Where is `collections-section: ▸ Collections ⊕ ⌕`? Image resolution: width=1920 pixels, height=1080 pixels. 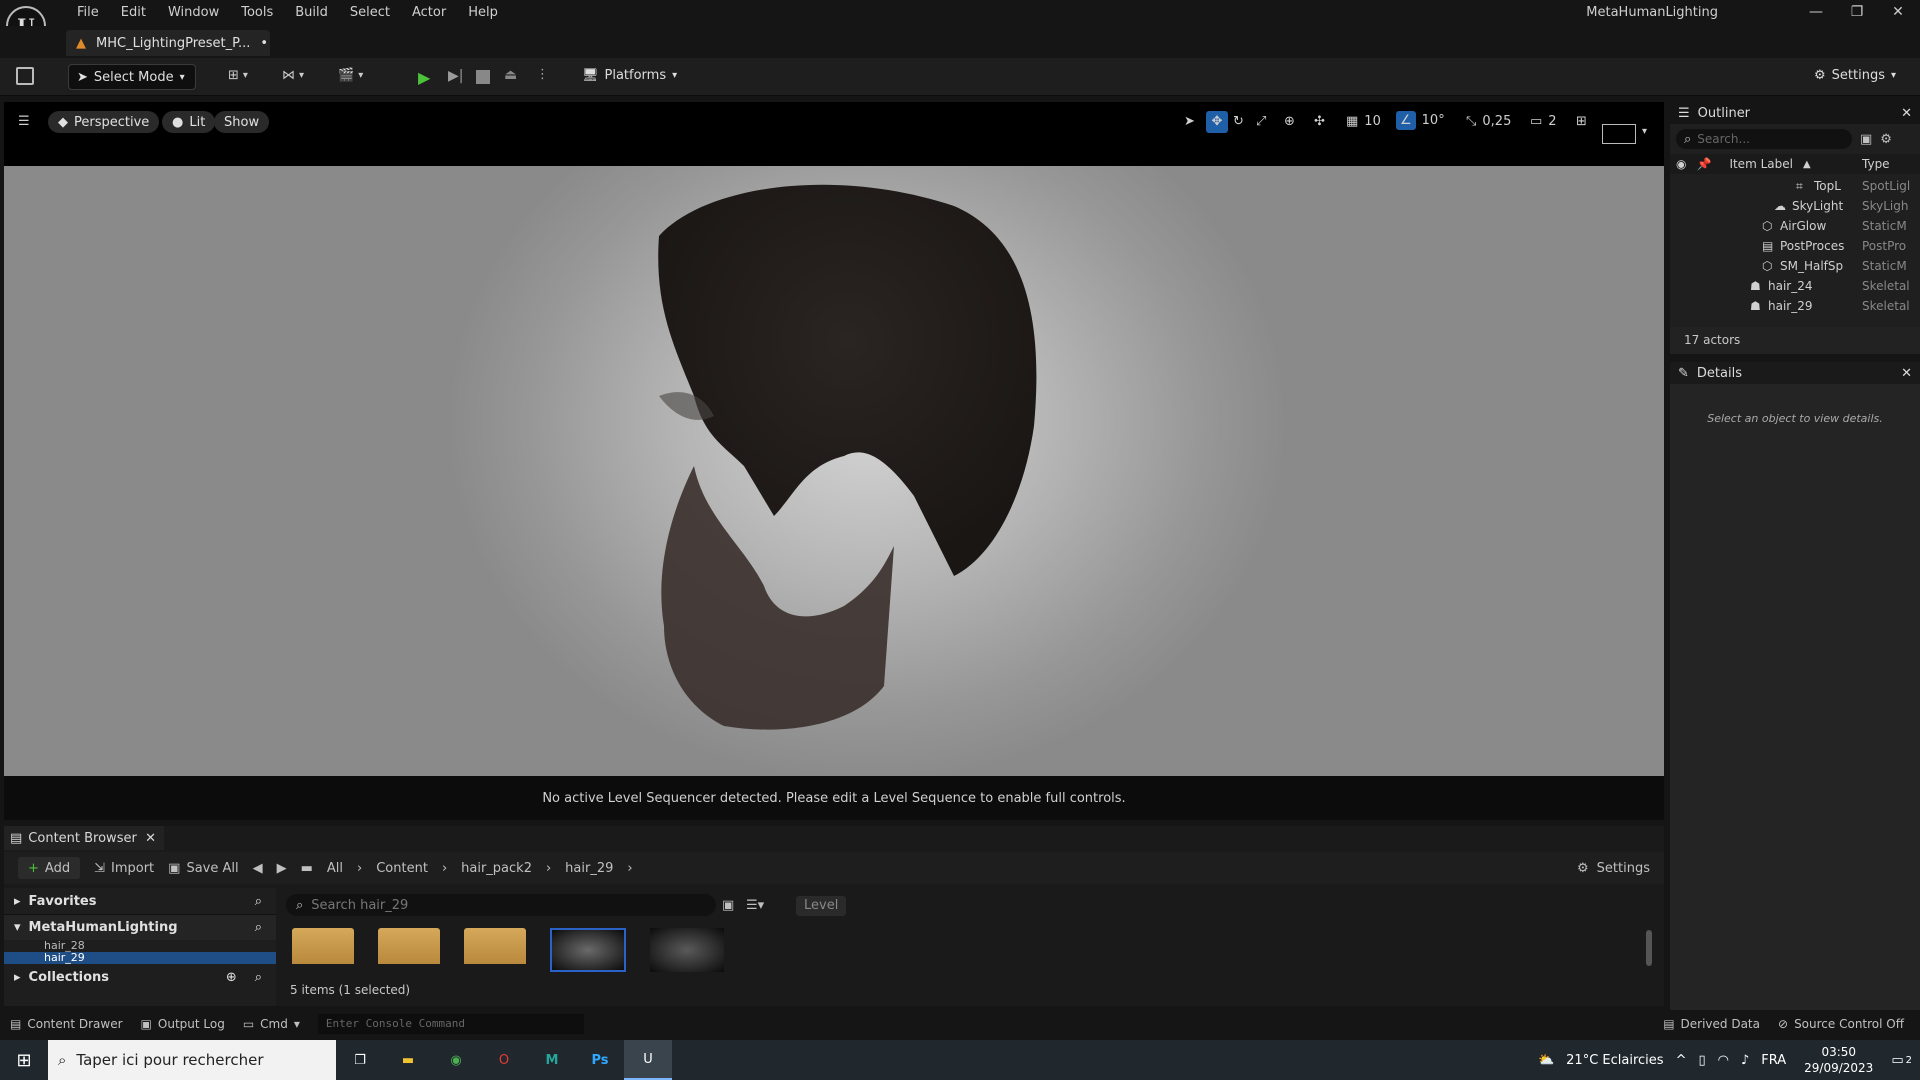 collections-section: ▸ Collections ⊕ ⌕ is located at coordinates (140, 977).